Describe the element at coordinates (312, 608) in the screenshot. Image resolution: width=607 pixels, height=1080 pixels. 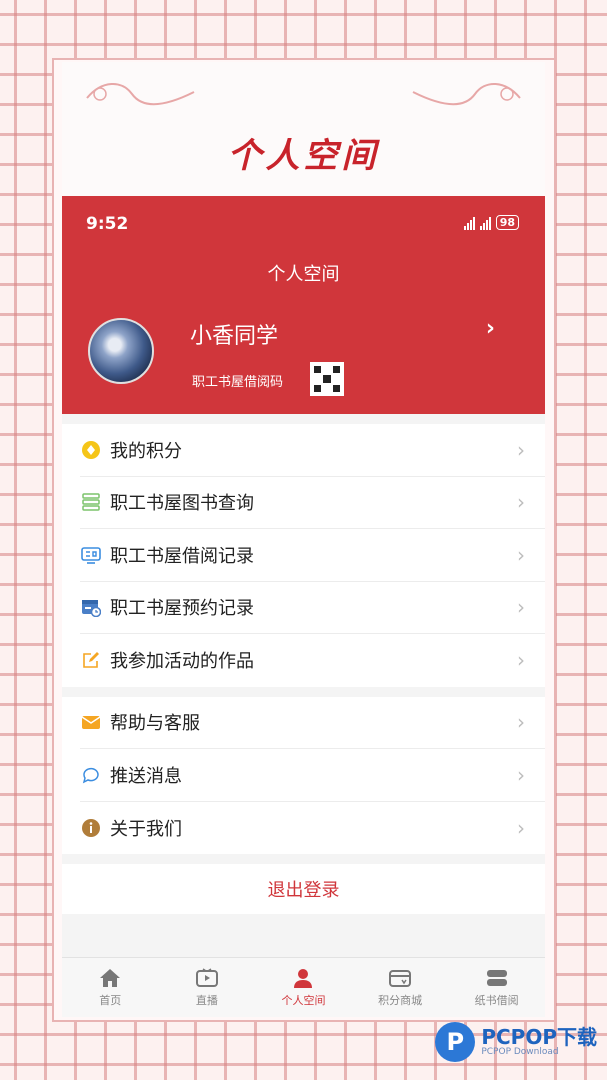
I see `menu-item-reserve-record: 职工书屋预约记录 ›` at that location.